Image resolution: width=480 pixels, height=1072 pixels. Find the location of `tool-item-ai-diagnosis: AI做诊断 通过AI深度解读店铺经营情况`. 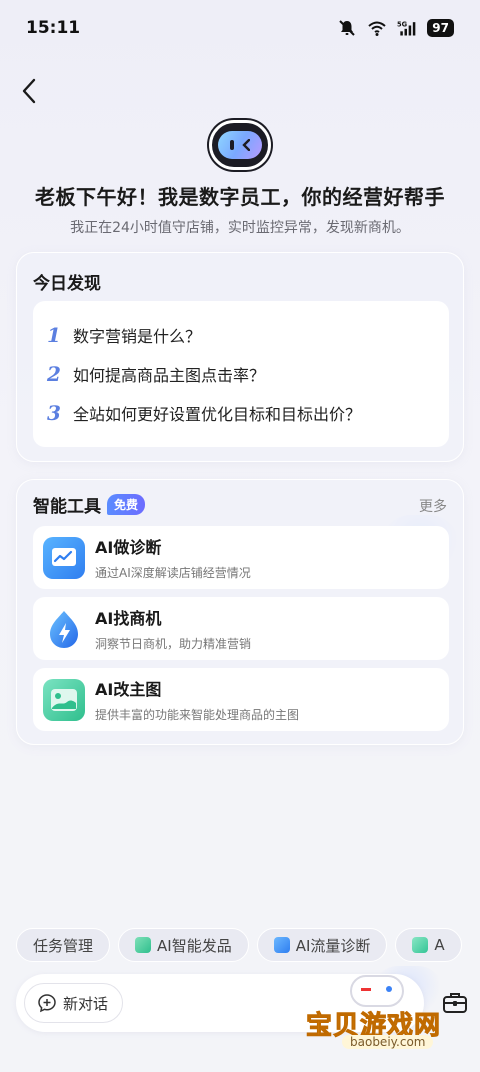

tool-item-ai-diagnosis: AI做诊断 通过AI深度解读店铺经营情况 is located at coordinates (241, 557).